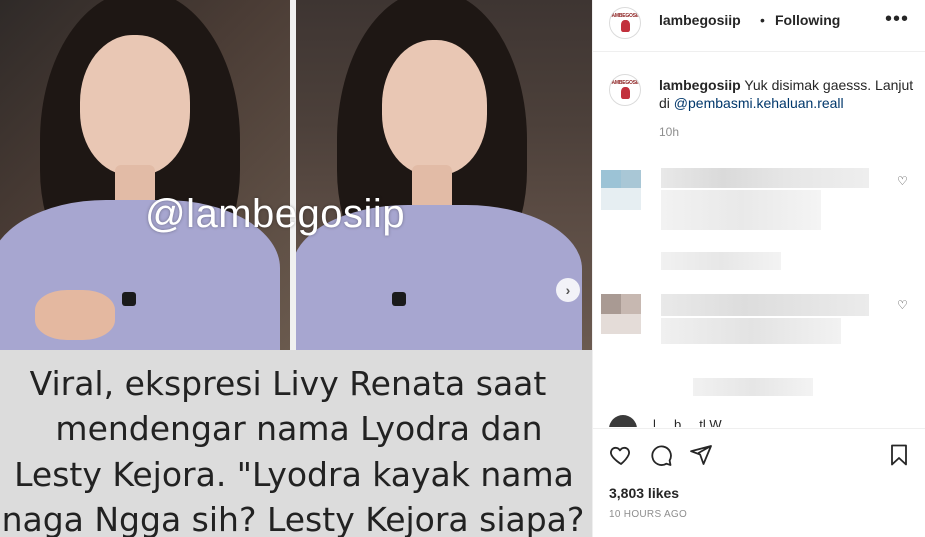 The height and width of the screenshot is (537, 925). What do you see at coordinates (644, 493) in the screenshot?
I see `likes-count: 3,803 likes` at bounding box center [644, 493].